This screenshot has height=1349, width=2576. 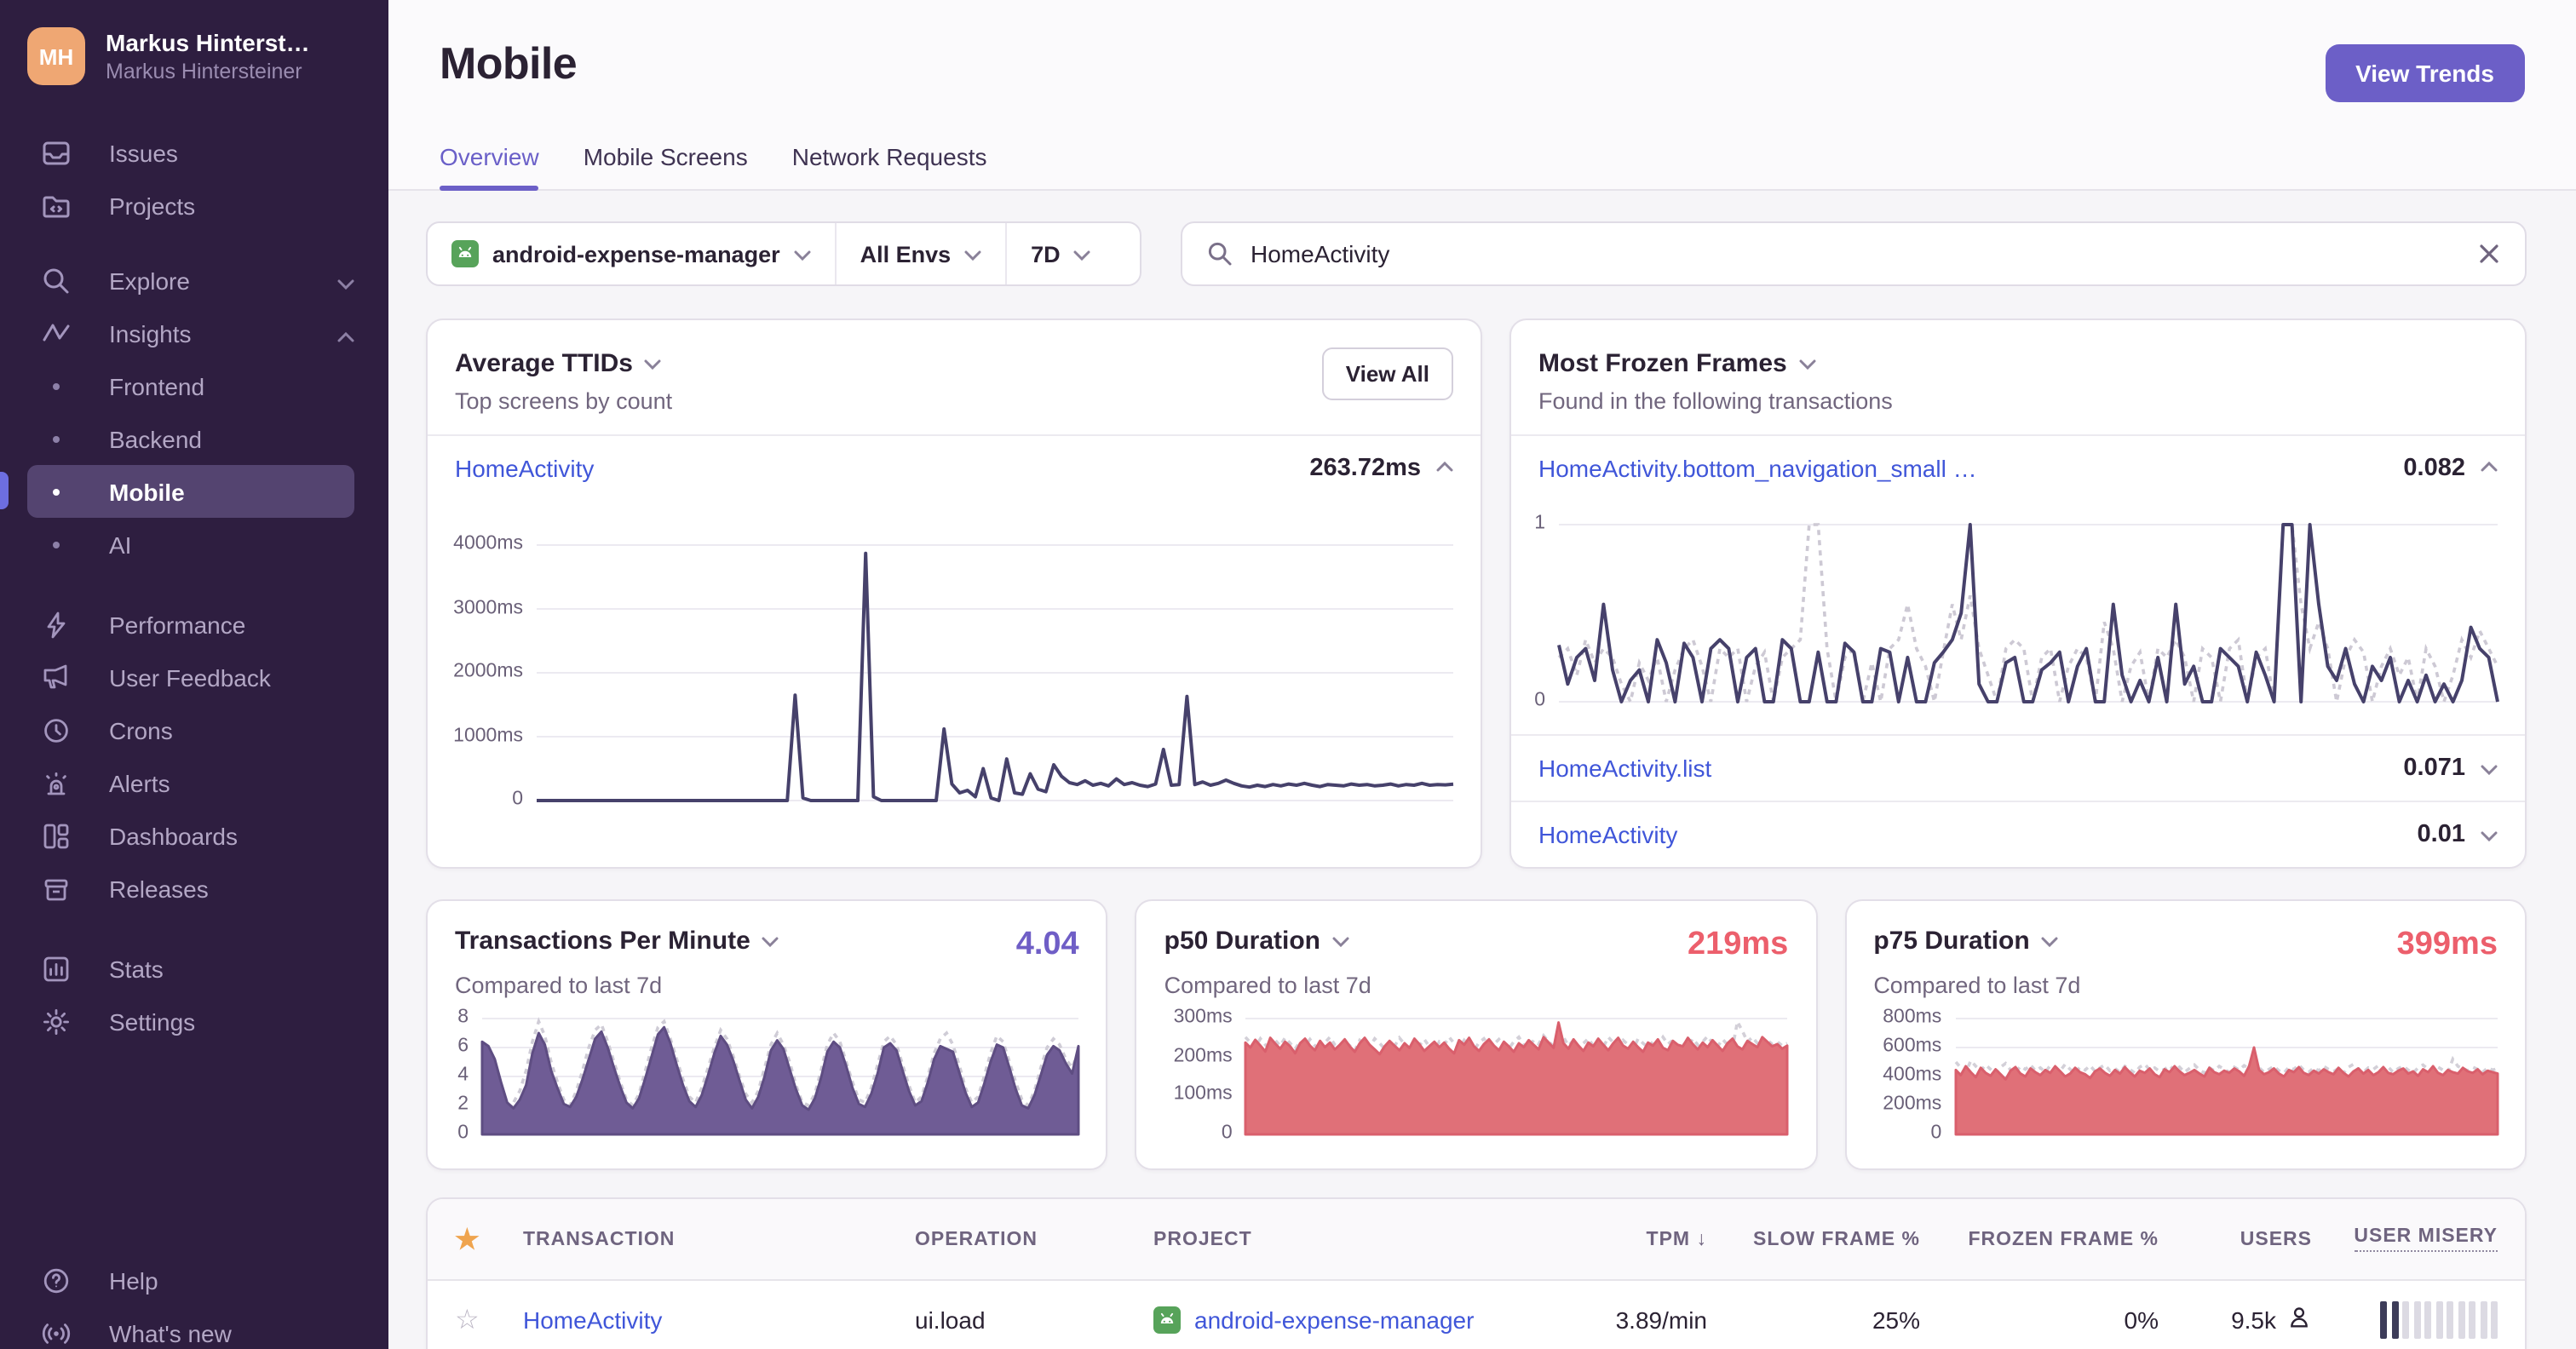 I want to click on sidebar-item-help: Help, so click(x=194, y=1280).